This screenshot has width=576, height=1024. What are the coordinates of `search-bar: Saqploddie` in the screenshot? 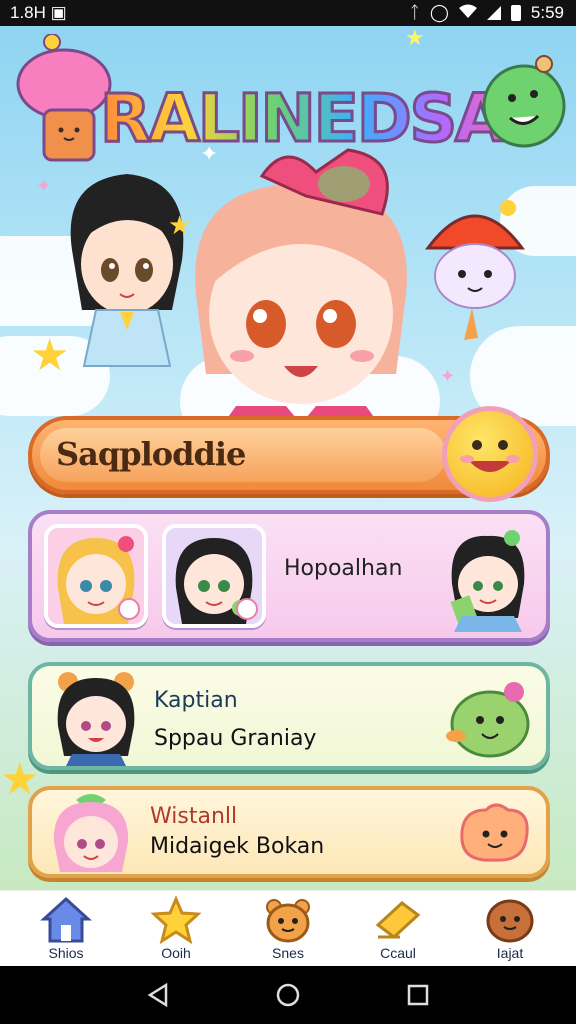 It's located at (289, 454).